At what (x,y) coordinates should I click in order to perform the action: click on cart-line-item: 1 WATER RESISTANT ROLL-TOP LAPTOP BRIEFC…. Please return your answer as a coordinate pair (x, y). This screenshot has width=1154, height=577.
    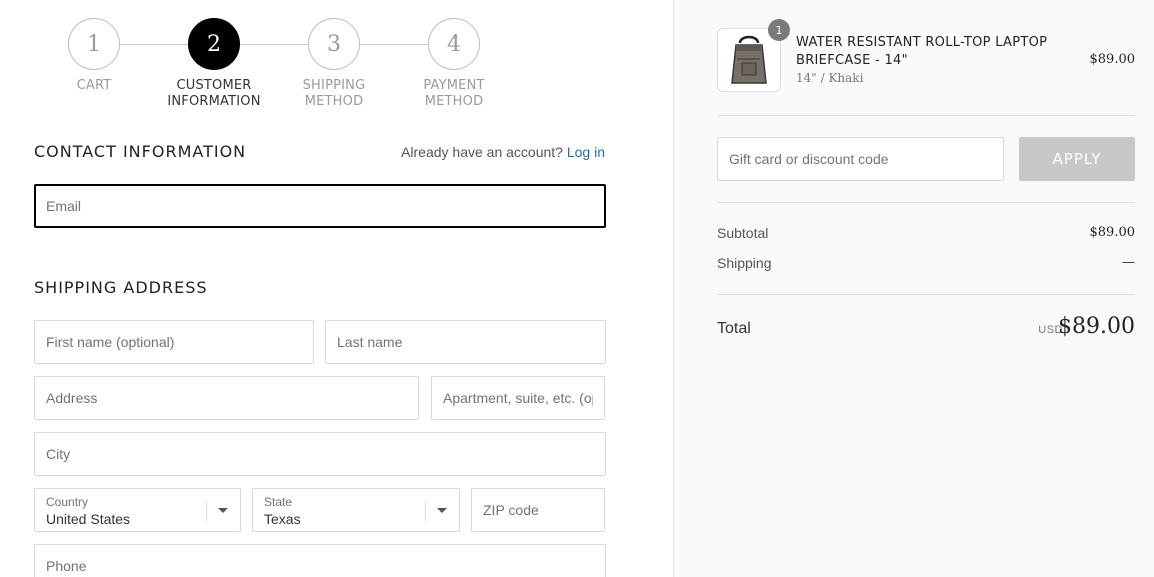
    Looking at the image, I should click on (926, 55).